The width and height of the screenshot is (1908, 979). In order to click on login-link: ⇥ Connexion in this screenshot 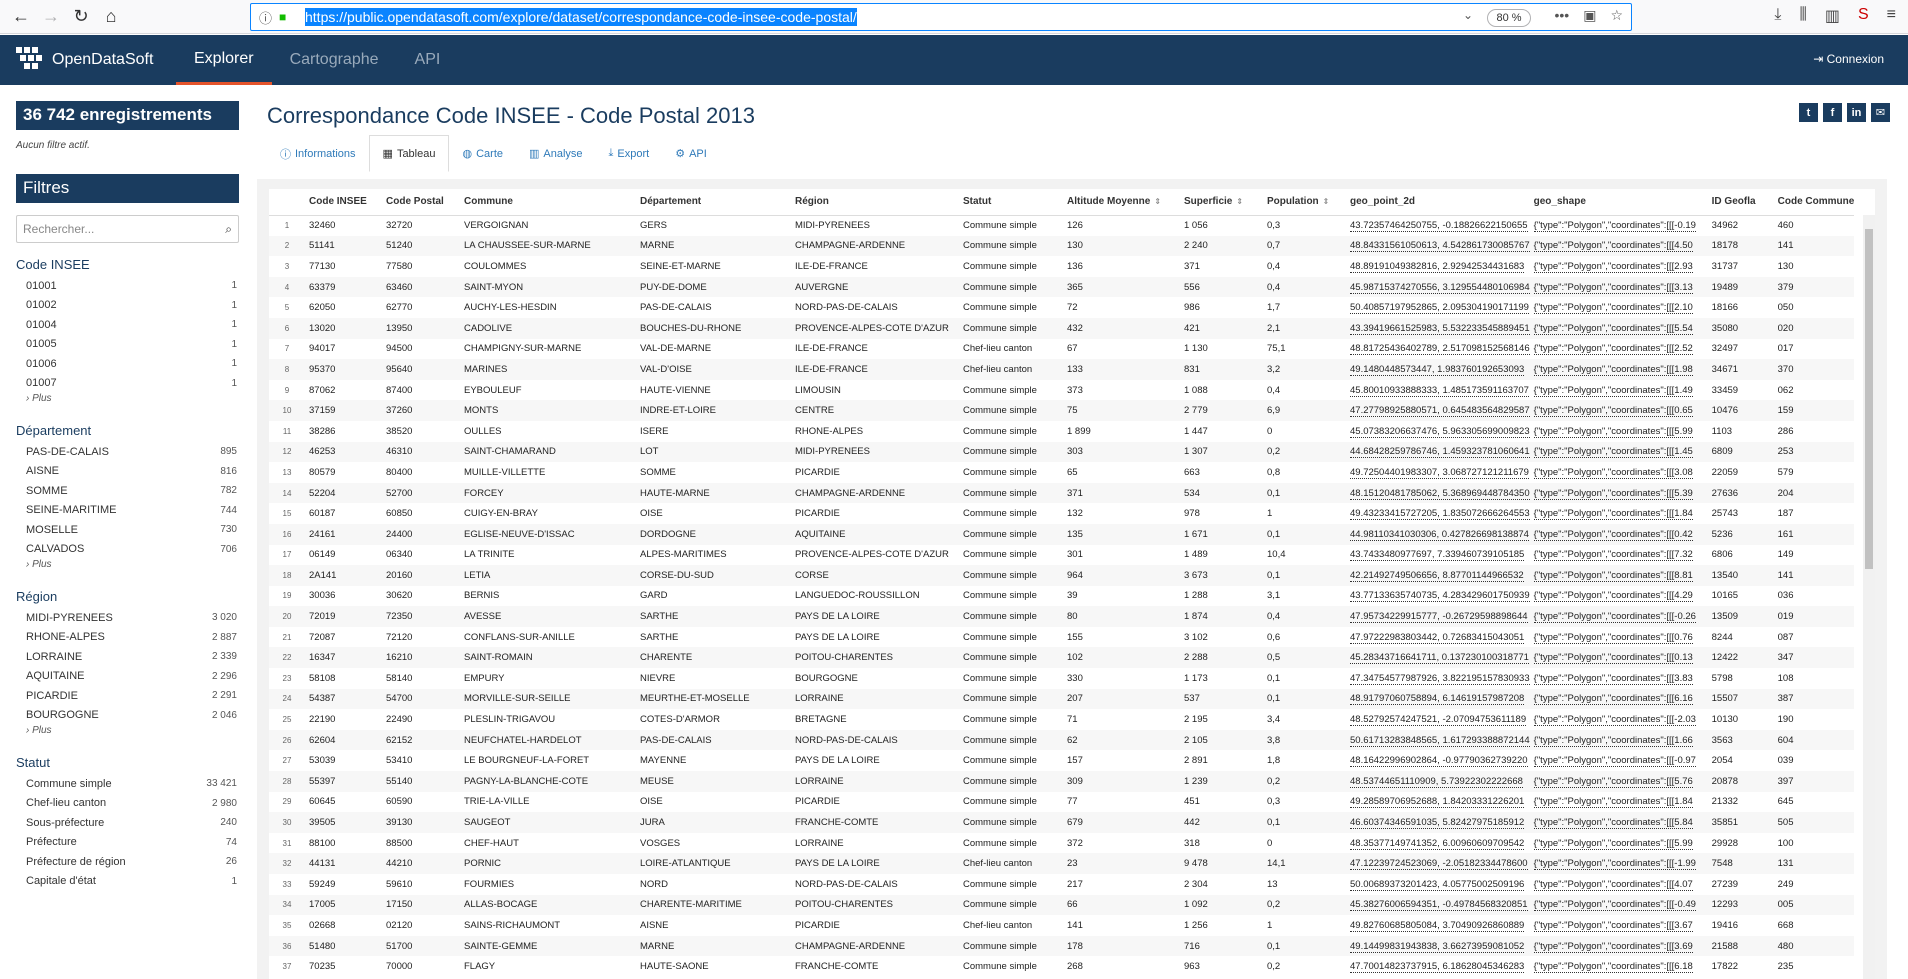, I will do `click(1848, 59)`.